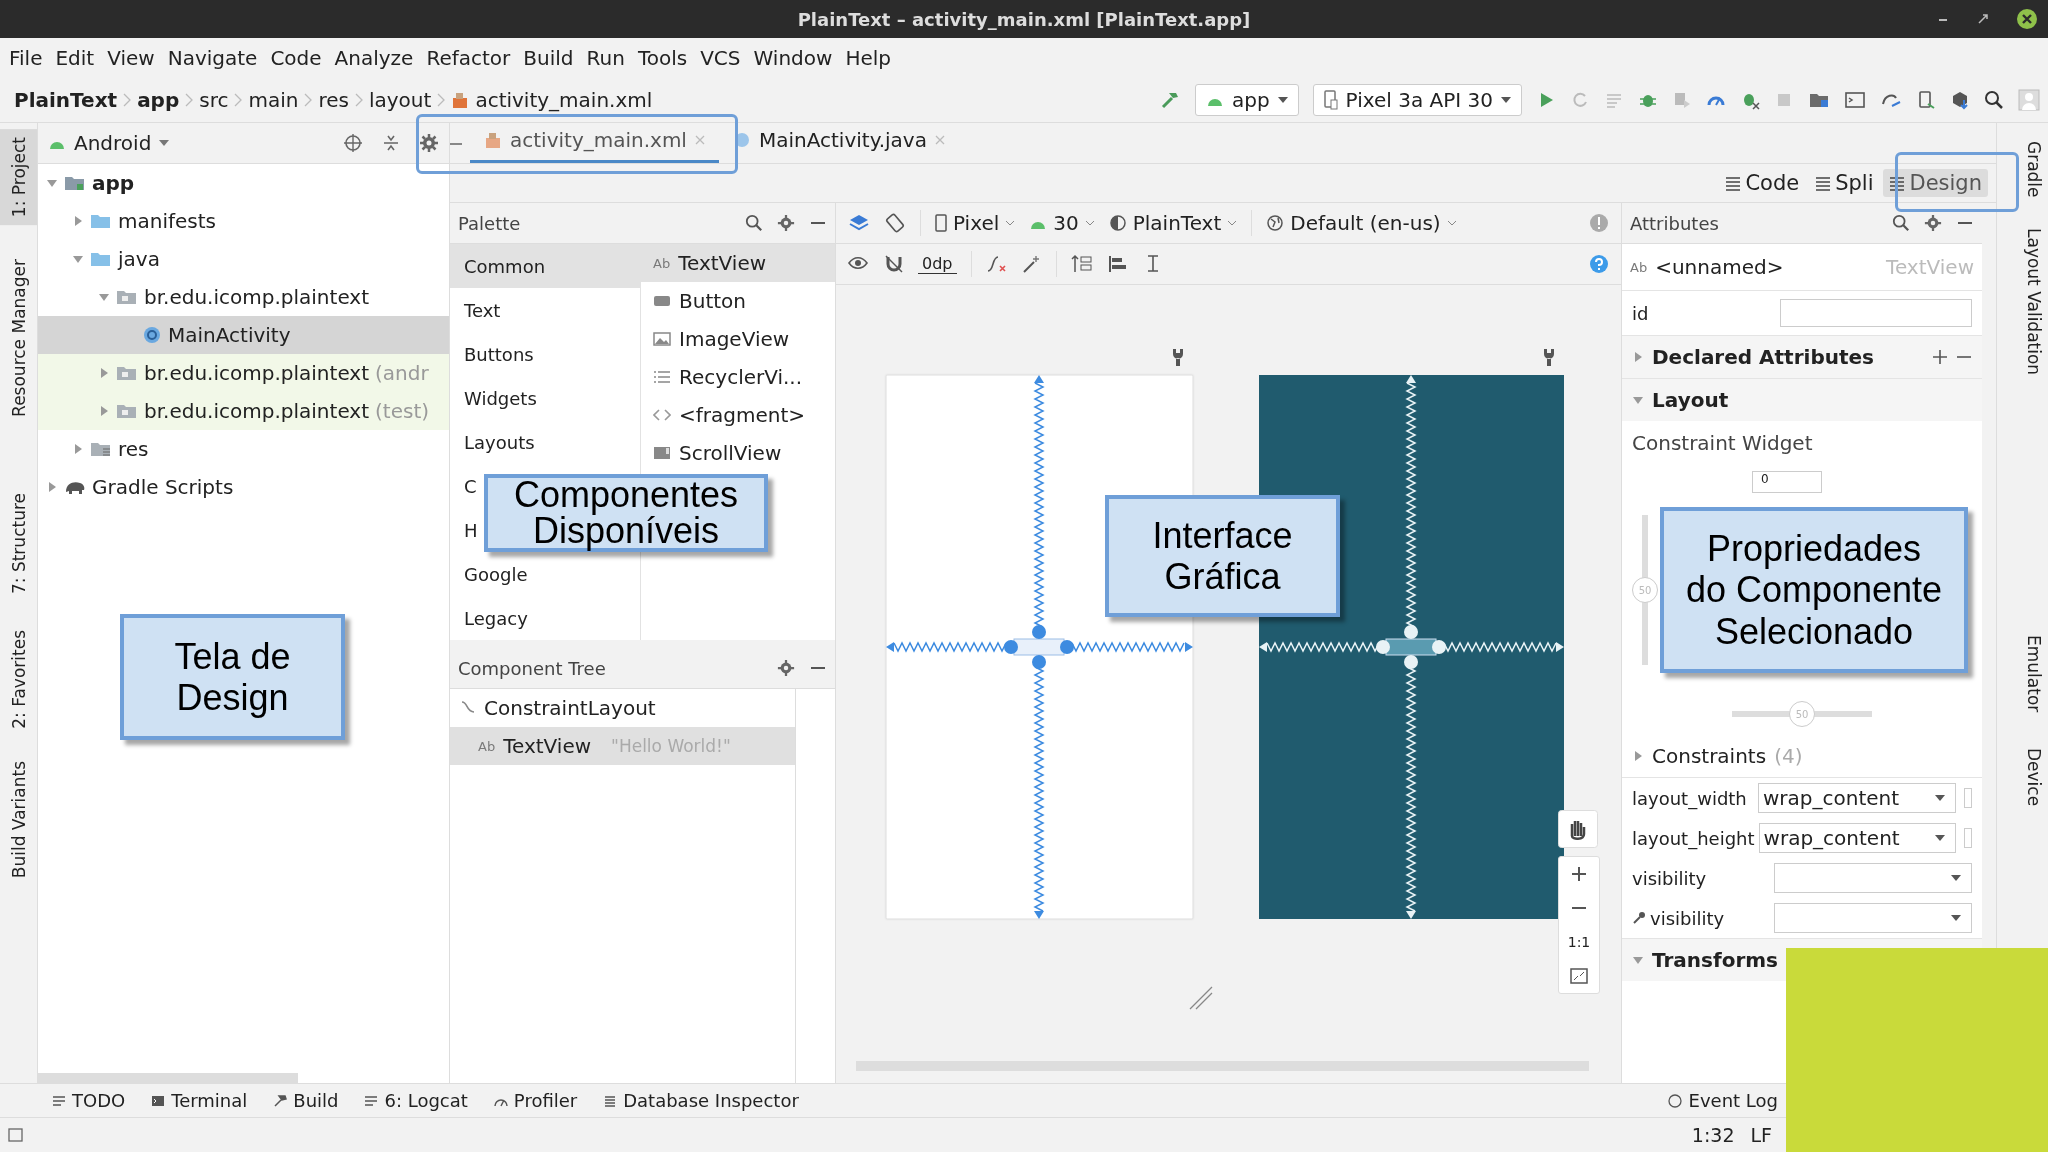 Image resolution: width=2048 pixels, height=1152 pixels. Describe the element at coordinates (353, 143) in the screenshot. I see `target-icon` at that location.